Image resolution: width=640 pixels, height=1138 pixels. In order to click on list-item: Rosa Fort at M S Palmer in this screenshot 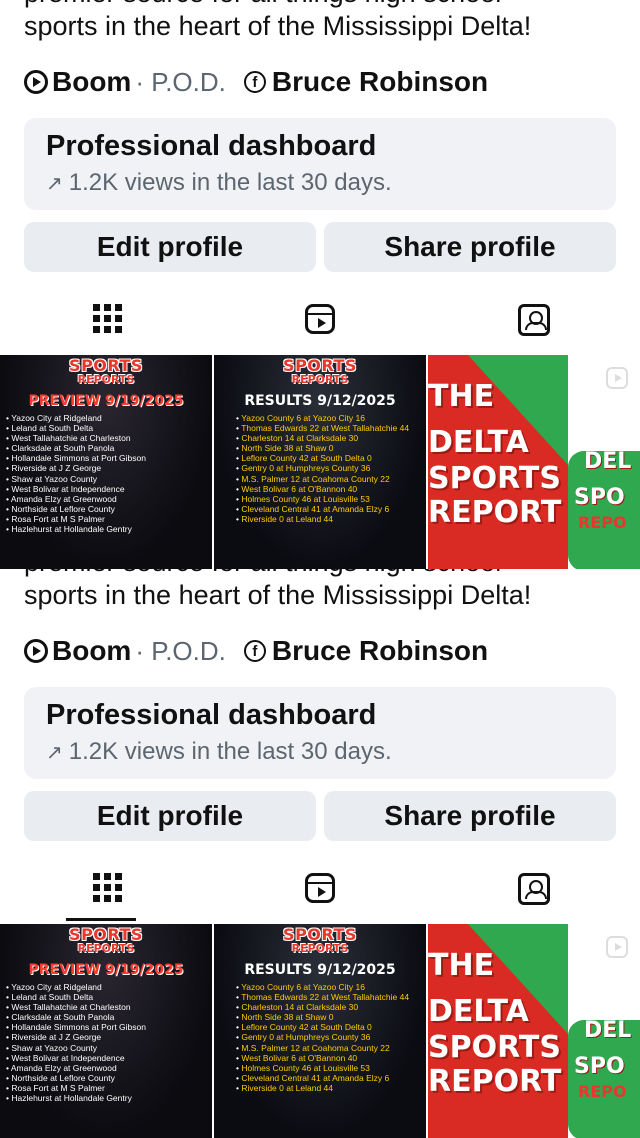, I will do `click(109, 1088)`.